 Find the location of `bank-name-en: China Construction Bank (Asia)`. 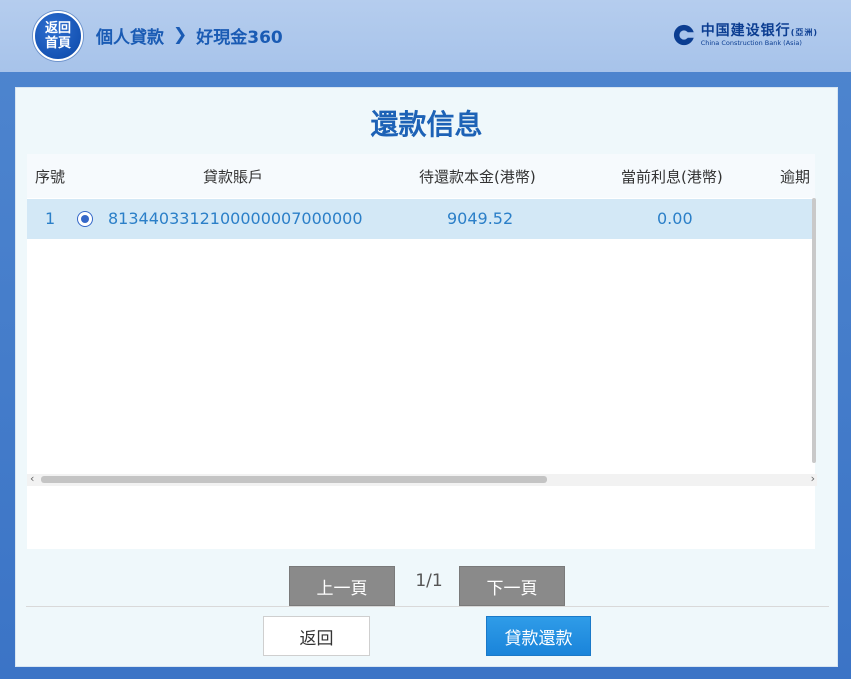

bank-name-en: China Construction Bank (Asia) is located at coordinates (751, 42).